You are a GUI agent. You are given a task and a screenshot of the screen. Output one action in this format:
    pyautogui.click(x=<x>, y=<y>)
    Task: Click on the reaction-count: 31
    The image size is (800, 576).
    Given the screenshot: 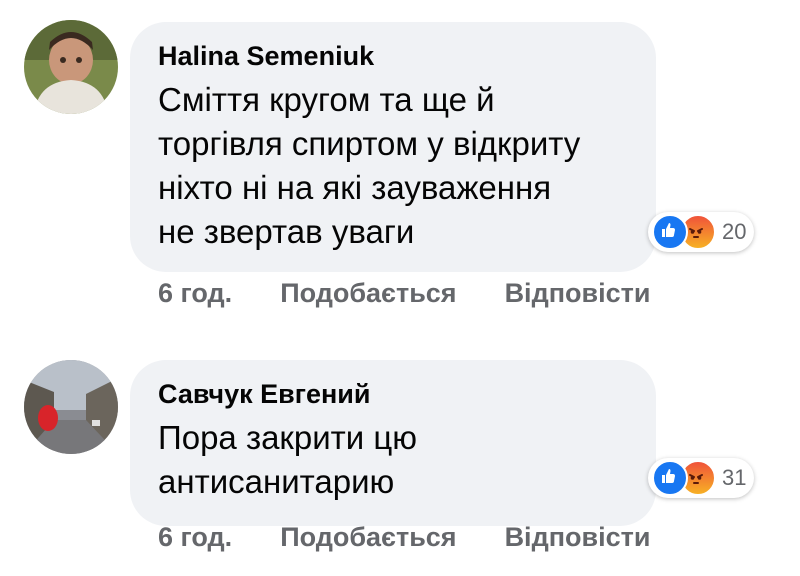 What is the action you would take?
    pyautogui.click(x=734, y=477)
    